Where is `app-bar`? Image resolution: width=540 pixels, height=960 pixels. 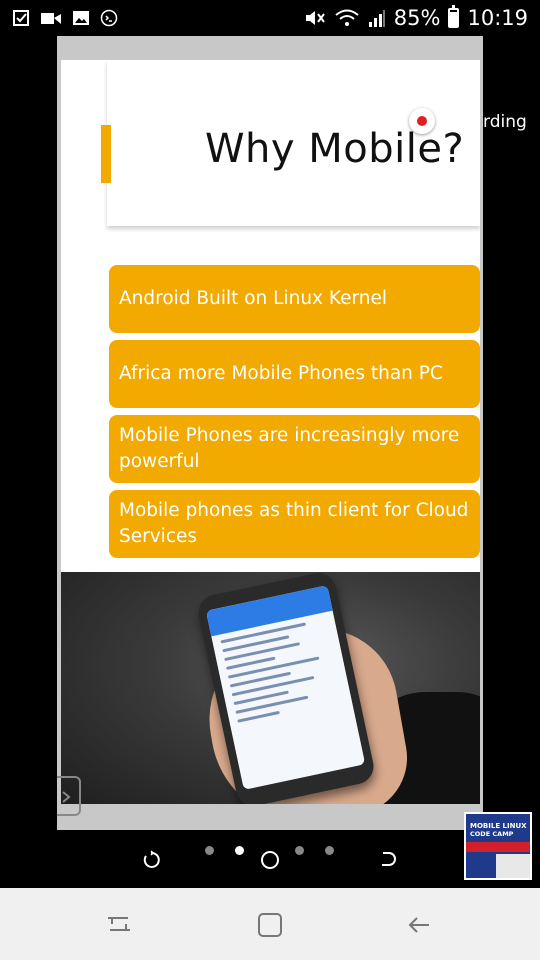 app-bar is located at coordinates (269, 611).